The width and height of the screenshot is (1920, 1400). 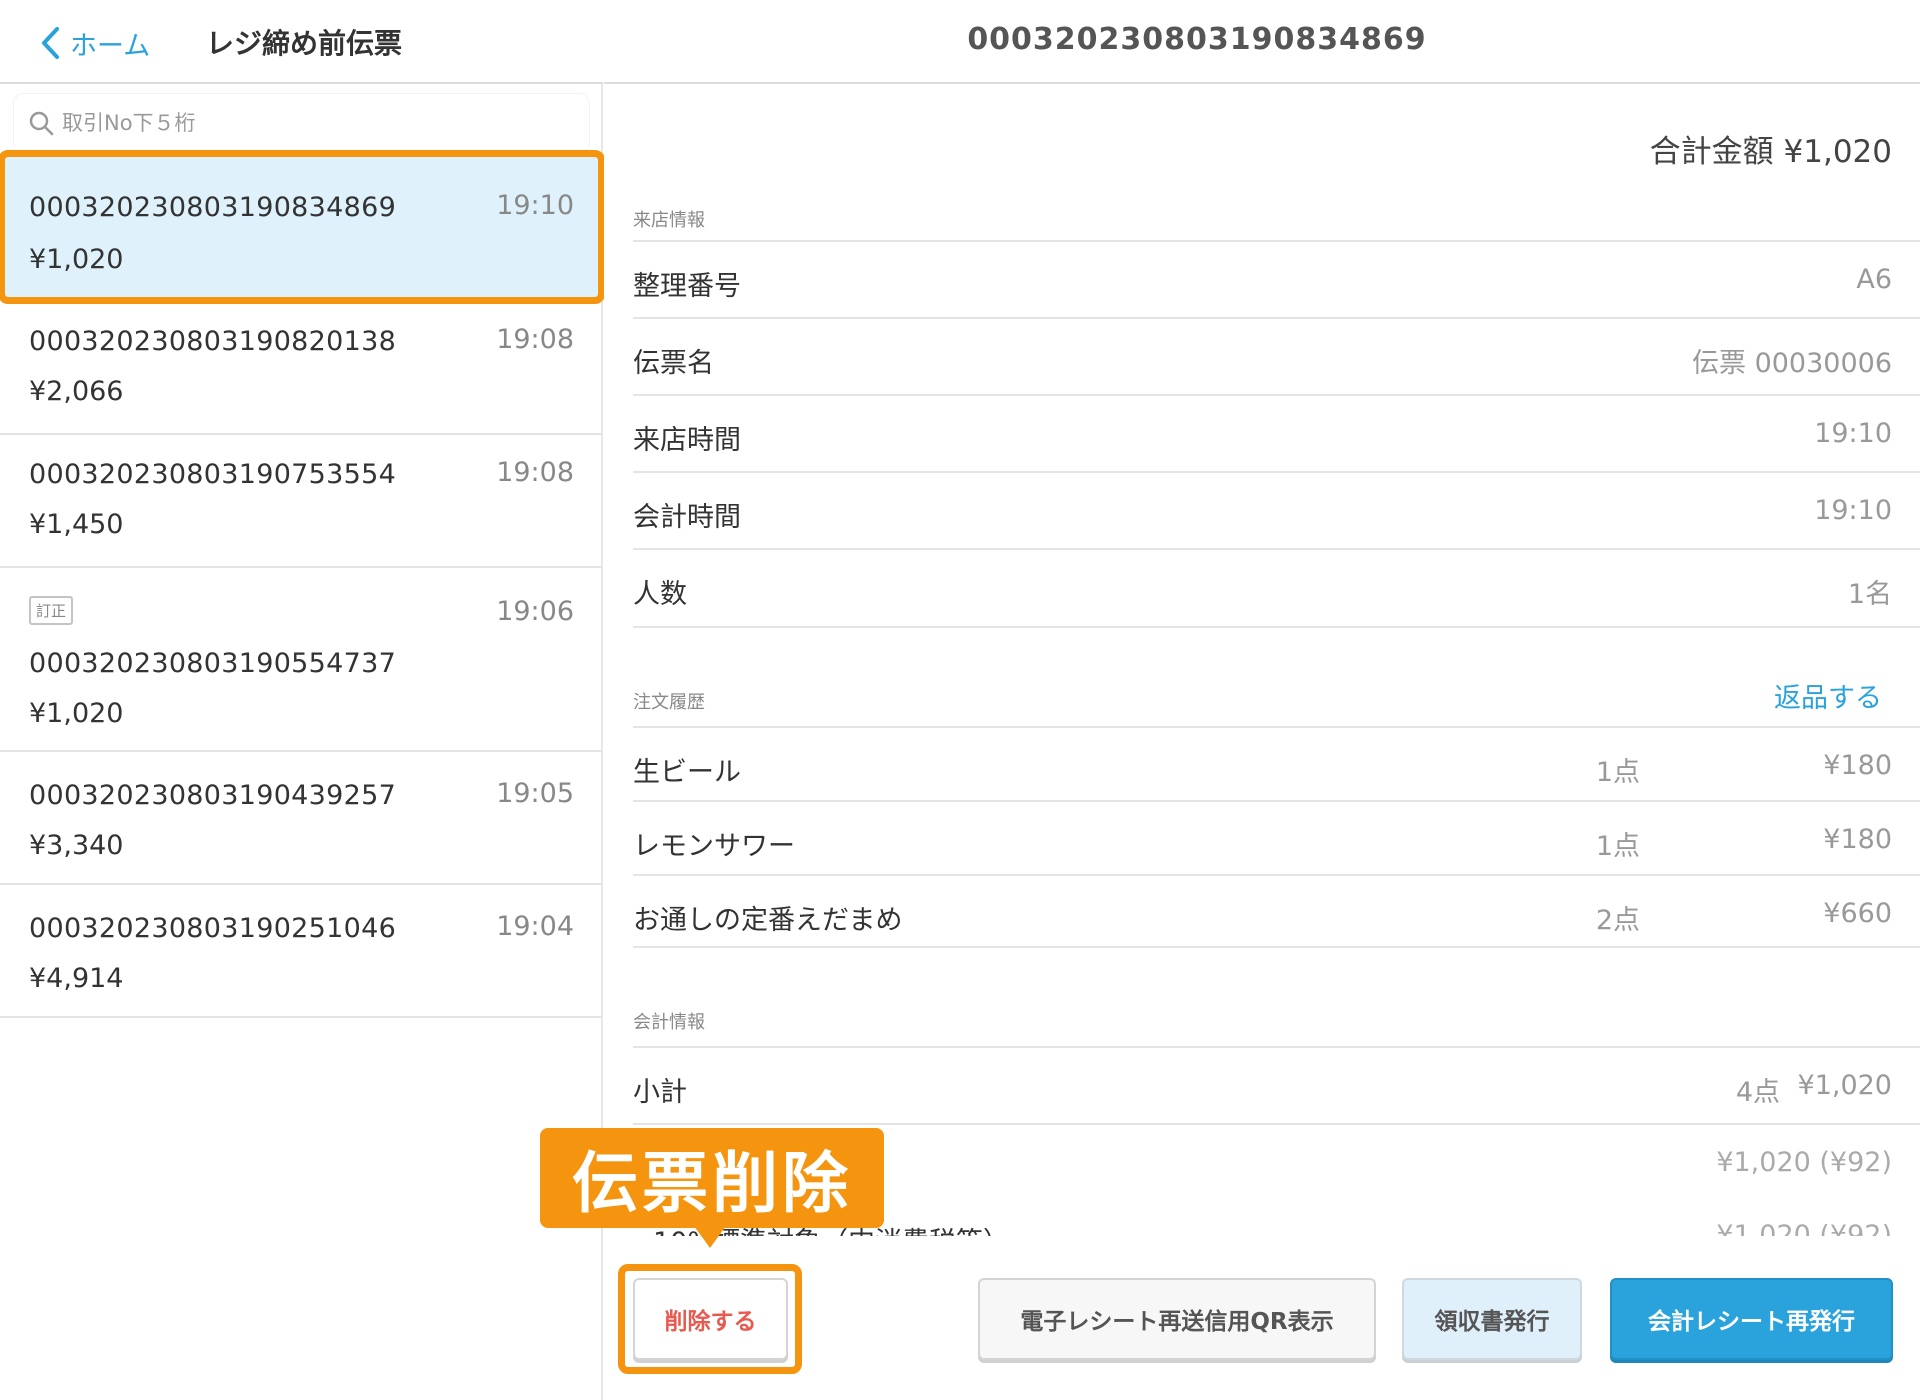 I want to click on transaction-number: 000320230803190251046, so click(x=213, y=928).